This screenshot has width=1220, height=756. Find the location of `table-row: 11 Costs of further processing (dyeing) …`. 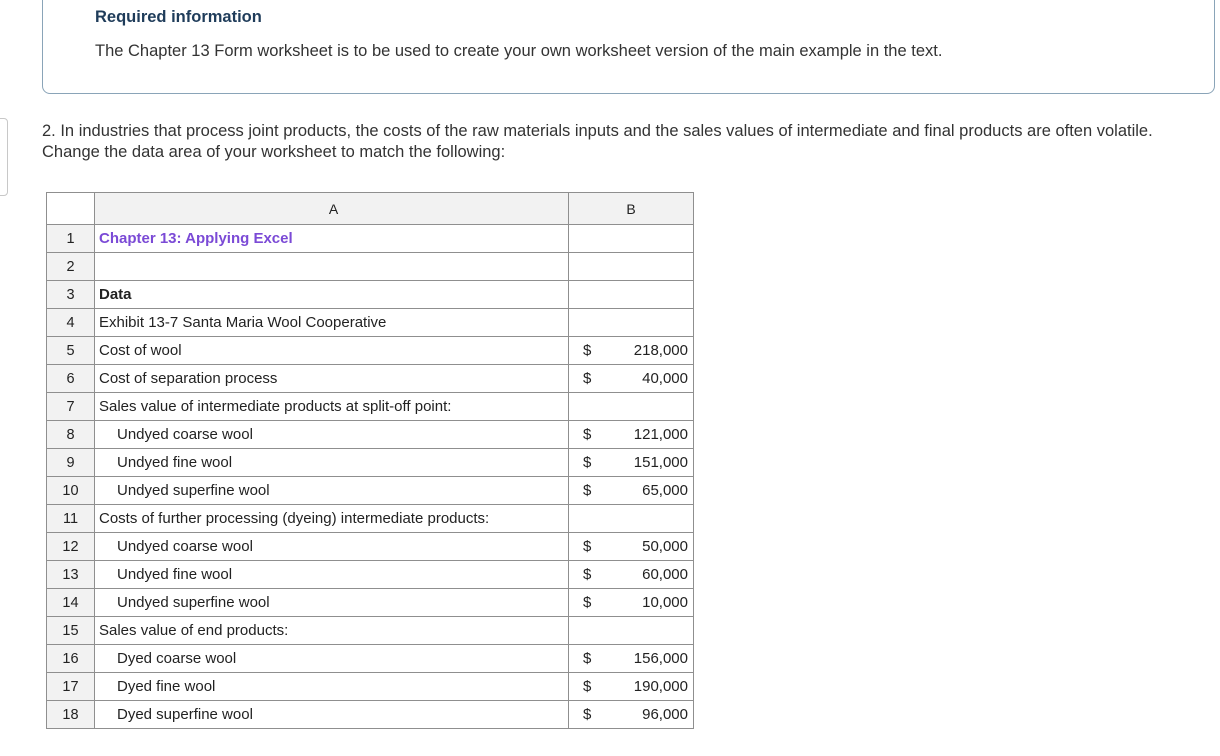

table-row: 11 Costs of further processing (dyeing) … is located at coordinates (370, 518).